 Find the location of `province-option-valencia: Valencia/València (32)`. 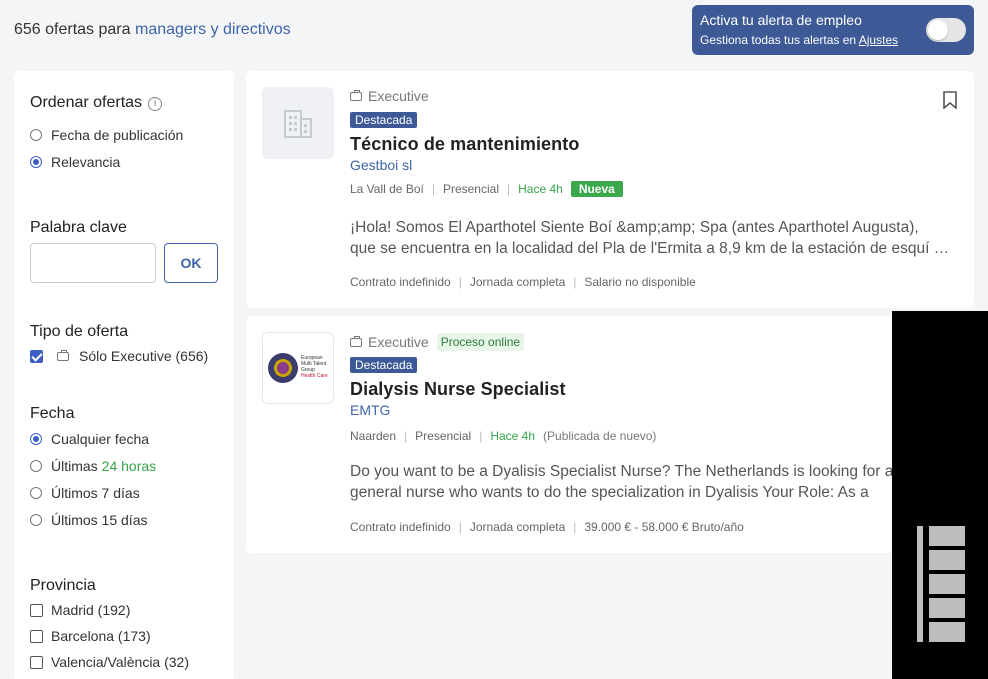

province-option-valencia: Valencia/València (32) is located at coordinates (109, 662).